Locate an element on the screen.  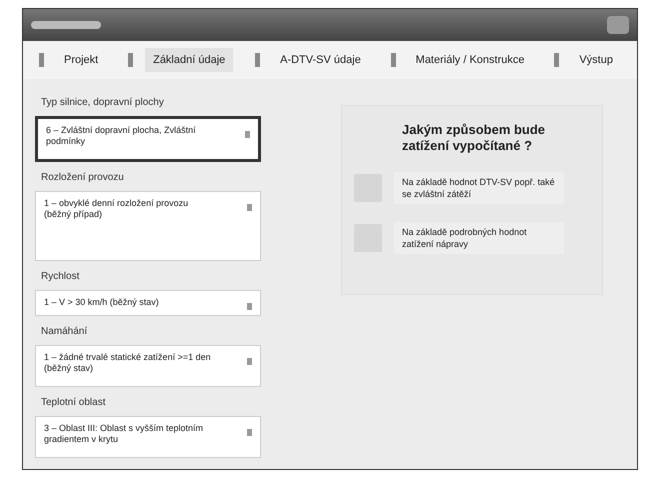
tab: Projekt is located at coordinates (81, 60).